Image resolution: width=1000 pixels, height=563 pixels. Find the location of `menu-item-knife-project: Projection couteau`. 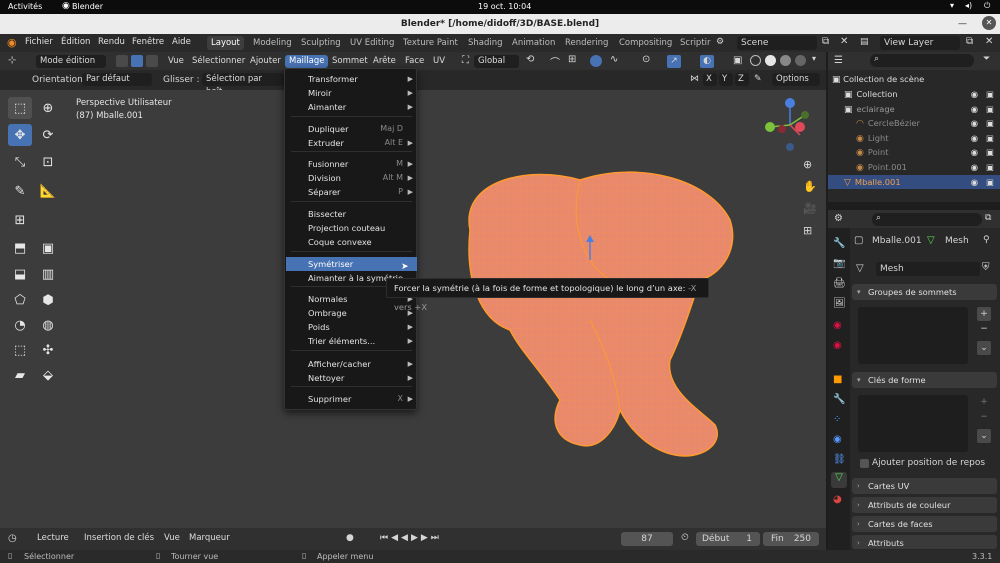

menu-item-knife-project: Projection couteau is located at coordinates (351, 228).